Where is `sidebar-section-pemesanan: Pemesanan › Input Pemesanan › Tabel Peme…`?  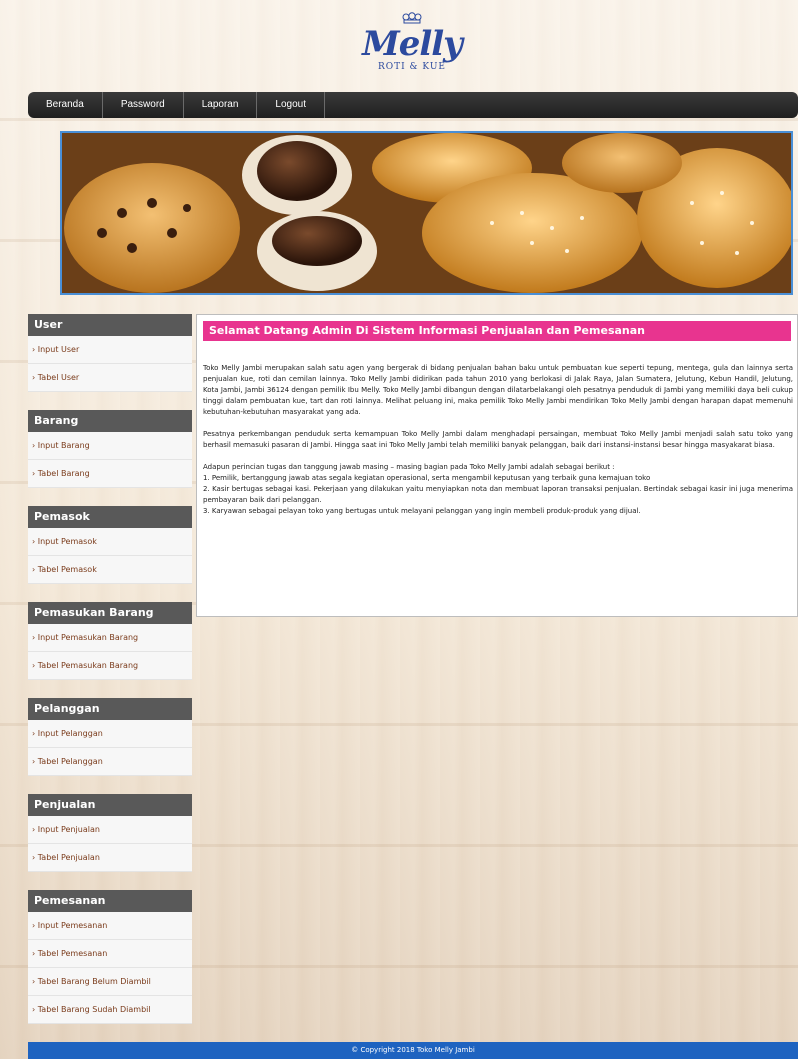
sidebar-section-pemesanan: Pemesanan › Input Pemesanan › Tabel Peme… is located at coordinates (110, 957).